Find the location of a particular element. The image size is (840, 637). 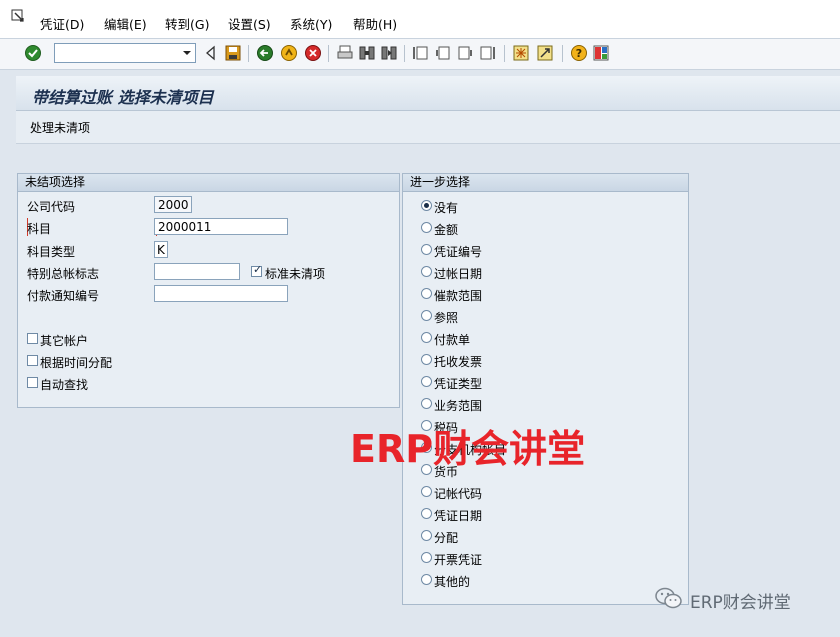

help-icon: ? is located at coordinates (579, 53).